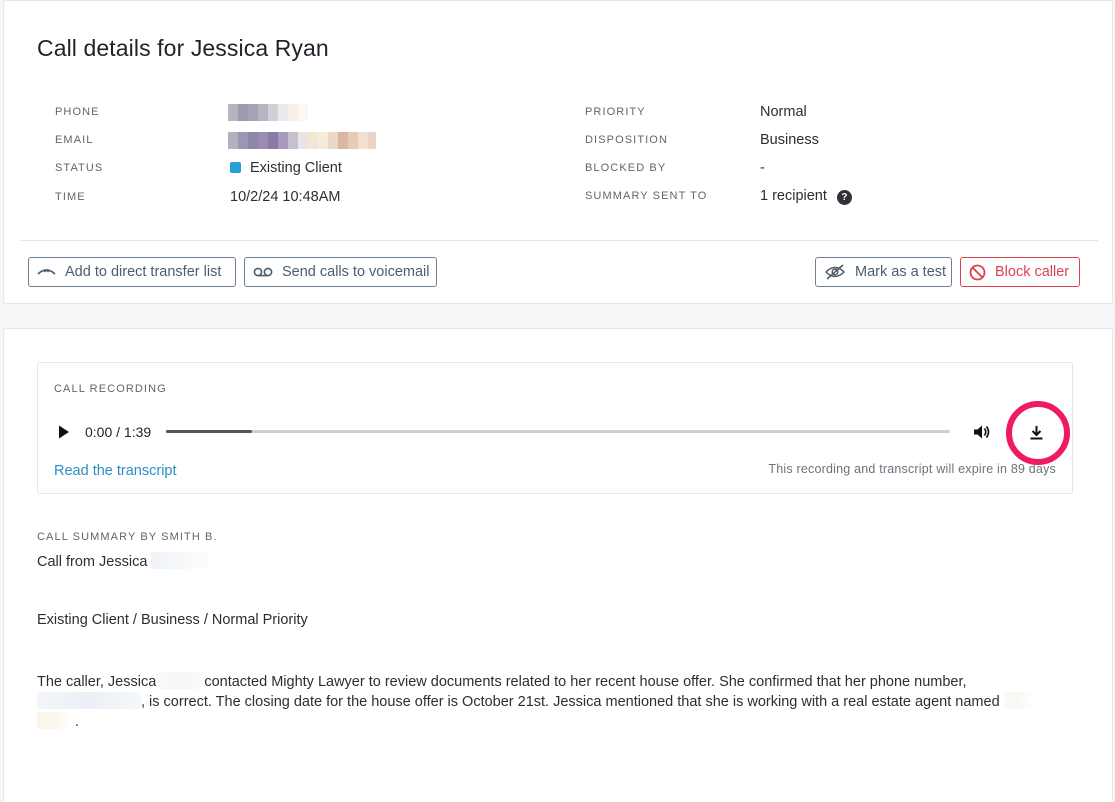  I want to click on summary-line-caller: Call from Jessica, so click(123, 561).